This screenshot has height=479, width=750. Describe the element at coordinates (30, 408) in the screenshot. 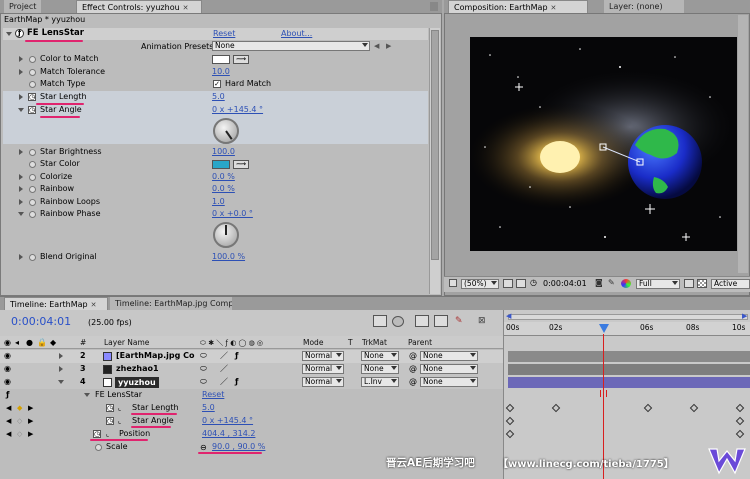

I see `next-keyframe-icon: ▶` at that location.